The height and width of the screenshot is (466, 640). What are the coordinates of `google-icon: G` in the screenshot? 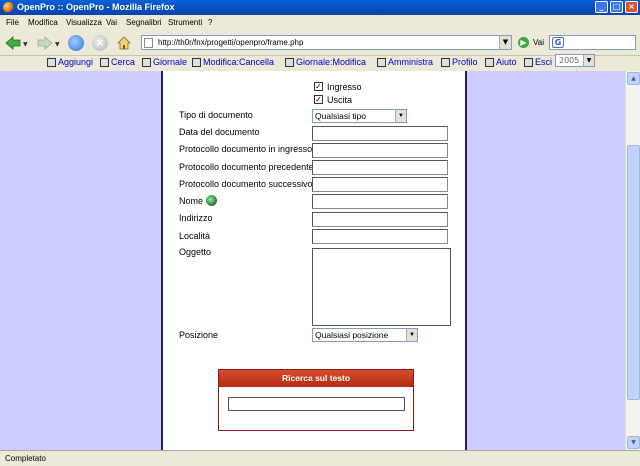 It's located at (558, 42).